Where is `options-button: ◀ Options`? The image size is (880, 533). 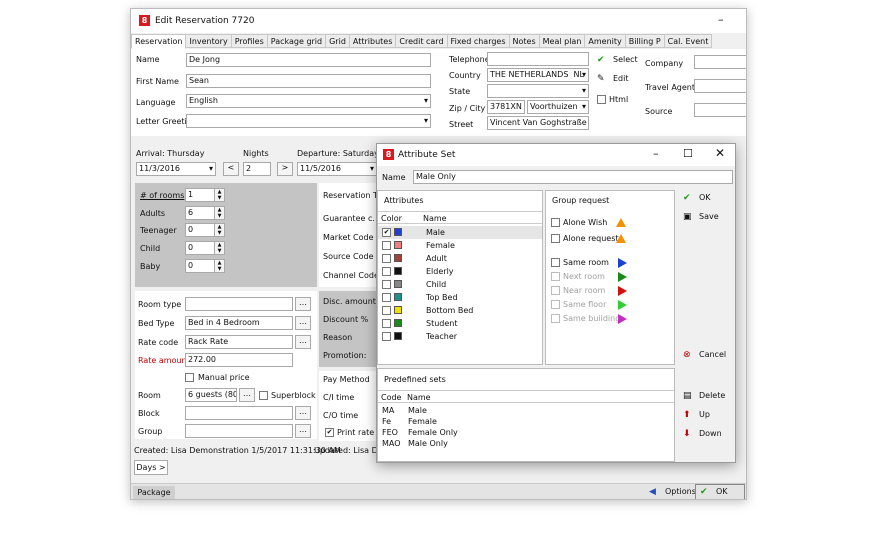
options-button: ◀ Options is located at coordinates (670, 491).